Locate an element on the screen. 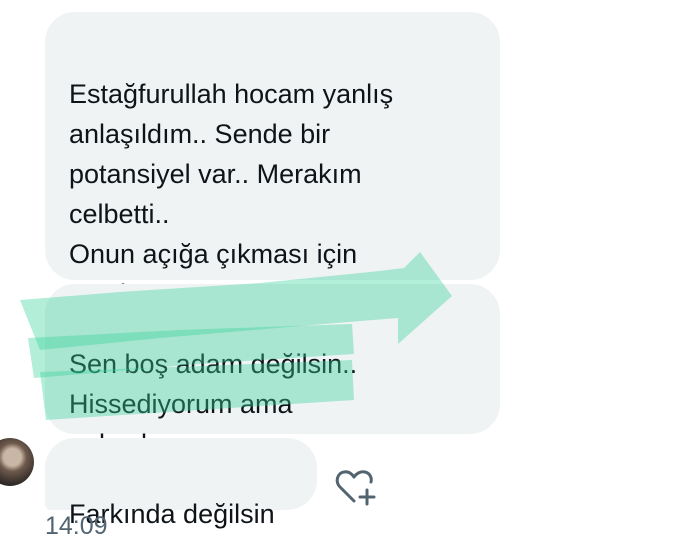 The width and height of the screenshot is (680, 549). message-bubble-3: Farkında değilsin is located at coordinates (181, 483).